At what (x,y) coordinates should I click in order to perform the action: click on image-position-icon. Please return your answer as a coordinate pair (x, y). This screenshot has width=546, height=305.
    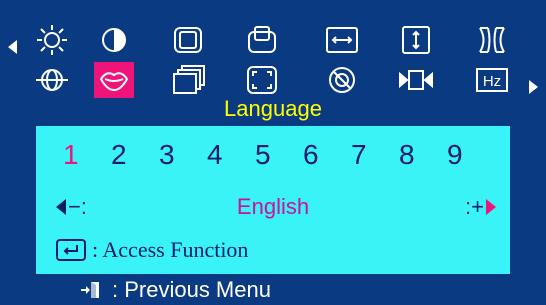
    Looking at the image, I should click on (262, 40).